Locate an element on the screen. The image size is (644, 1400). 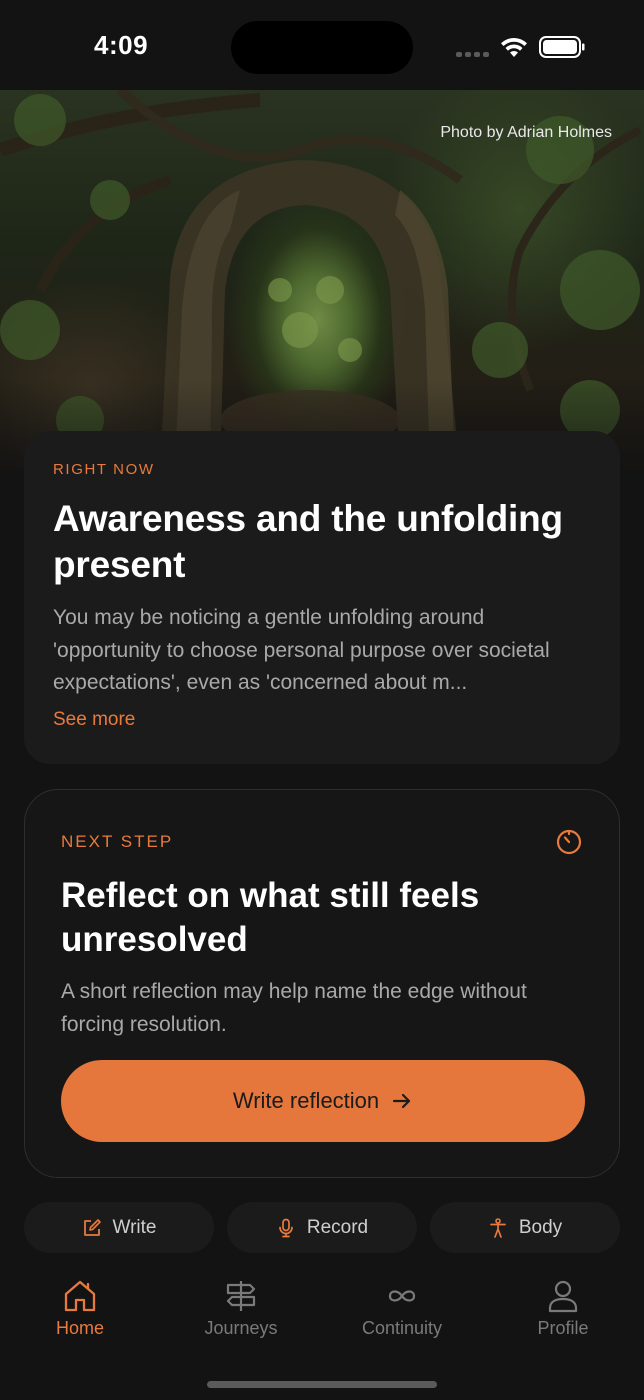
nav-label-home: Home is located at coordinates (79, 1328).